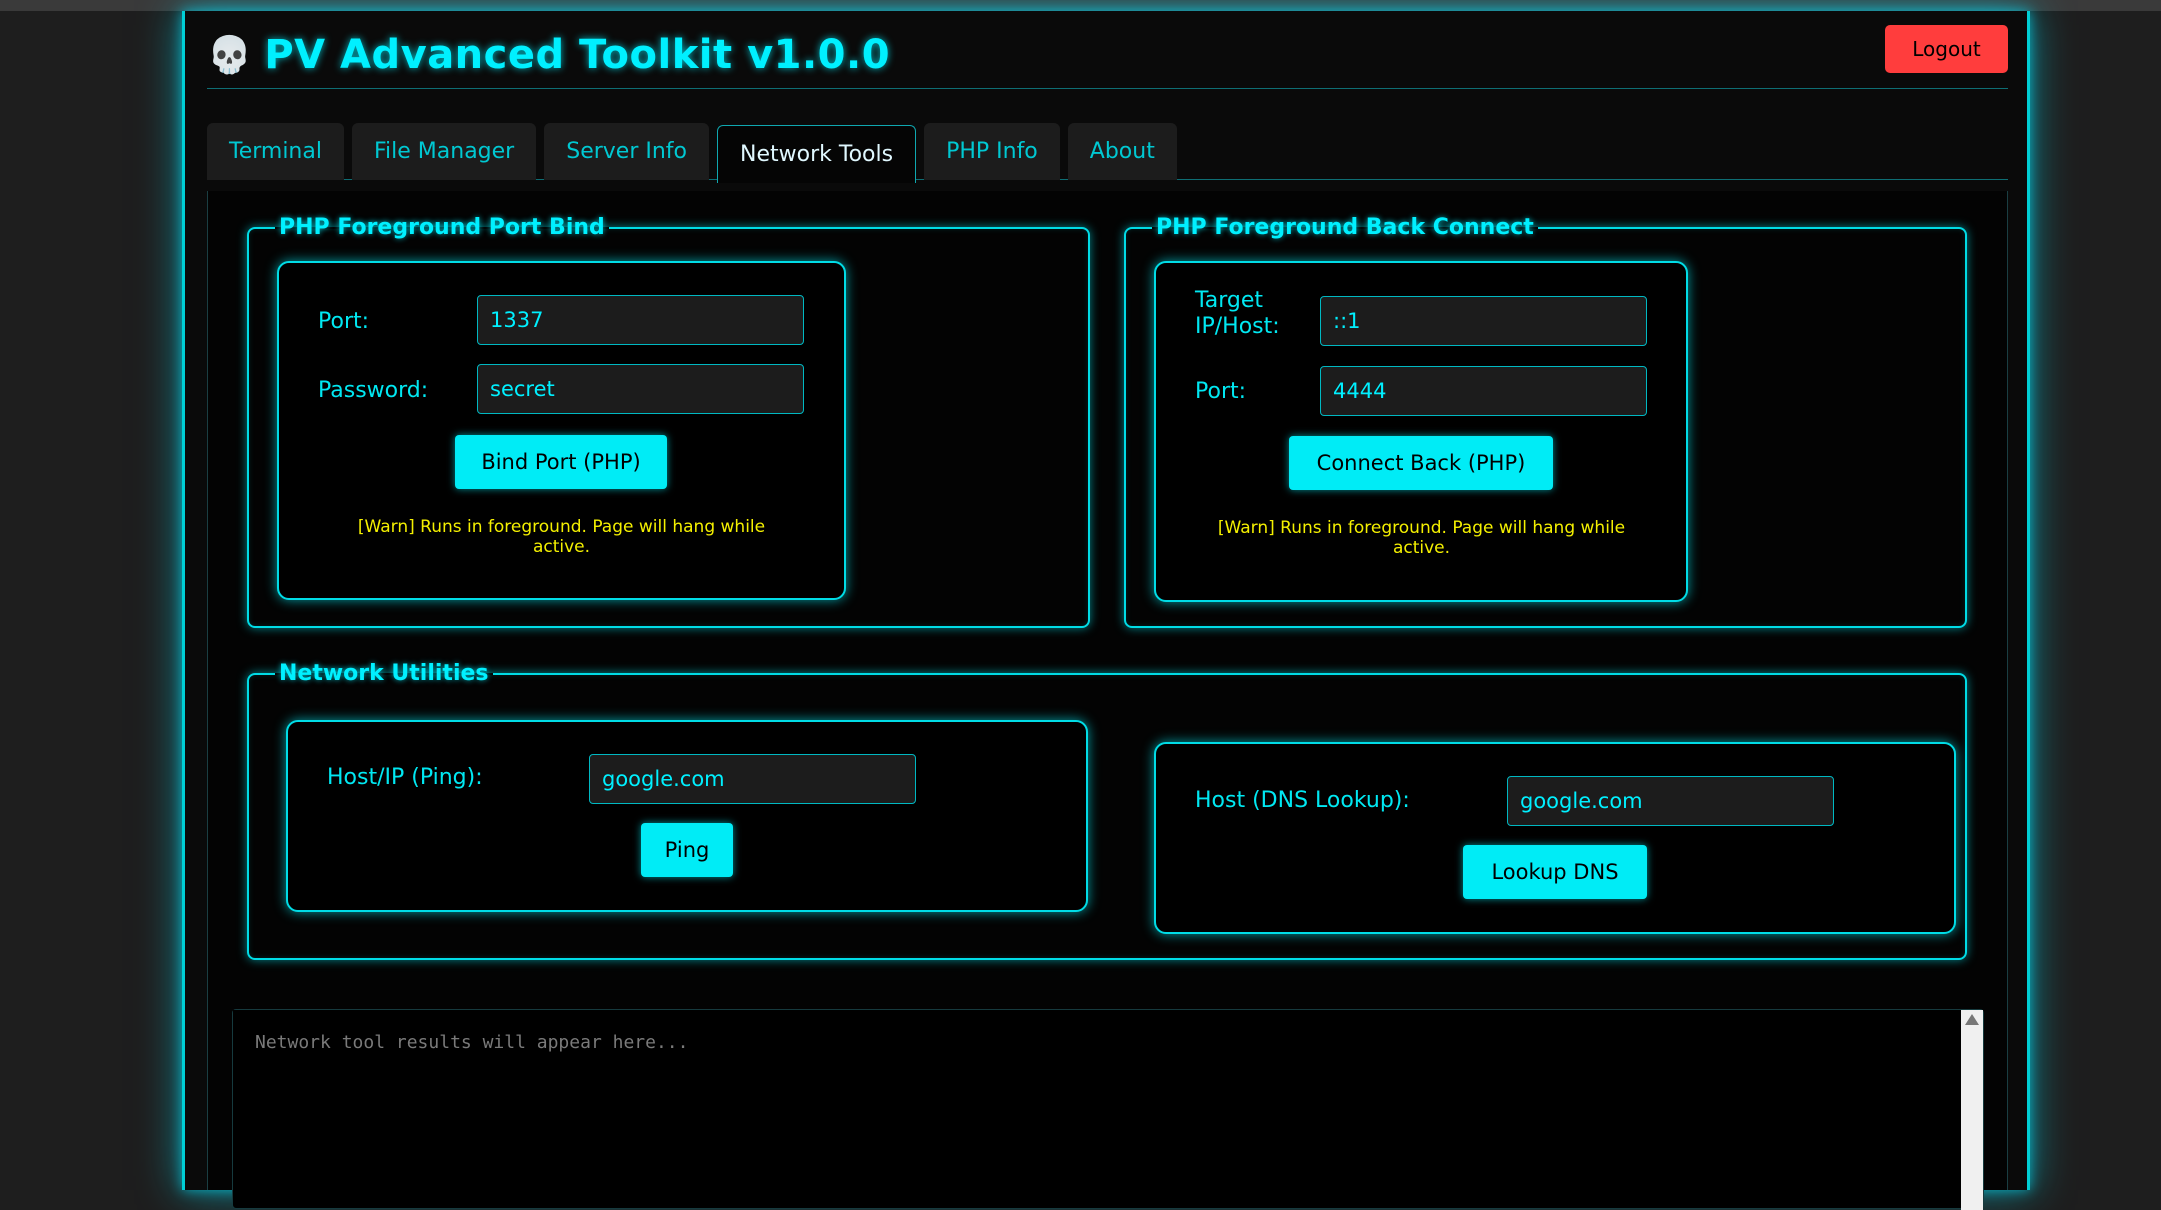 This screenshot has height=1210, width=2161. Describe the element at coordinates (1670, 801) in the screenshot. I see `dns-host-input` at that location.